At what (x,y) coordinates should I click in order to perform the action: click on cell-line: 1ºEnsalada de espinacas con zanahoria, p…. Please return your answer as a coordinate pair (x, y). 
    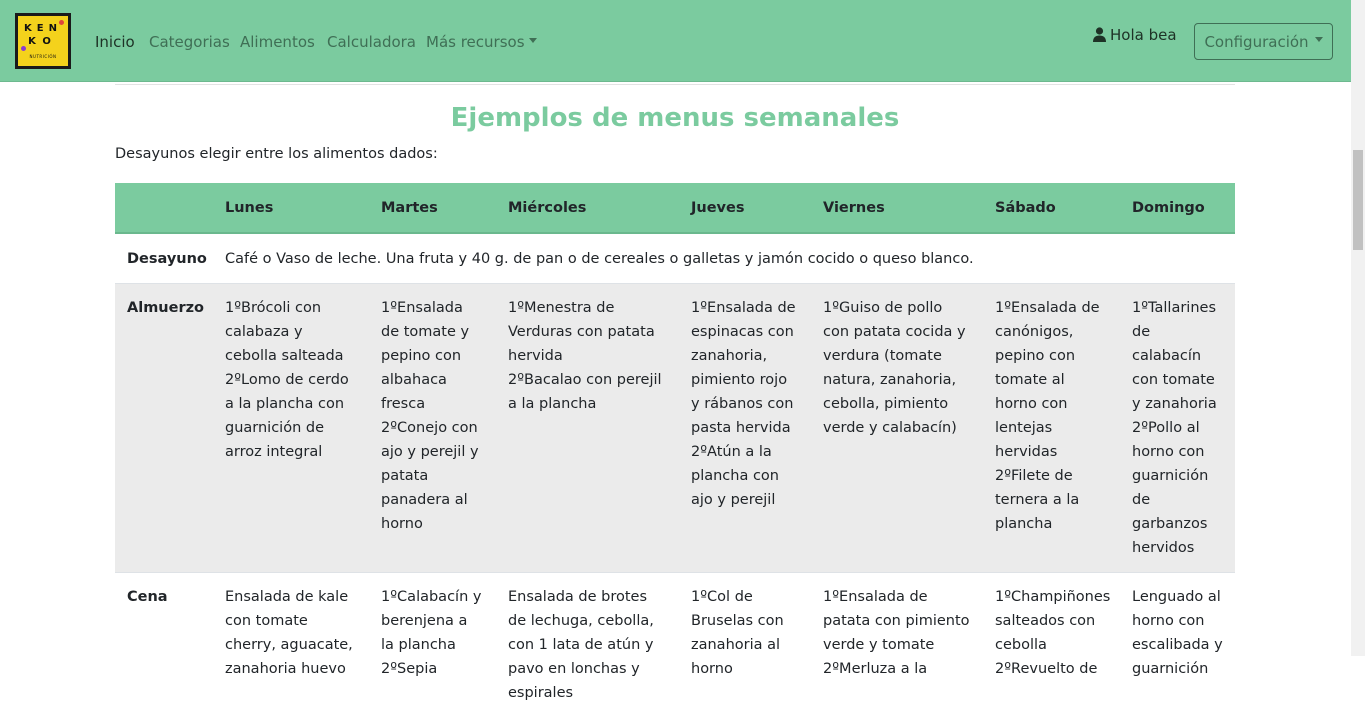
    Looking at the image, I should click on (745, 368).